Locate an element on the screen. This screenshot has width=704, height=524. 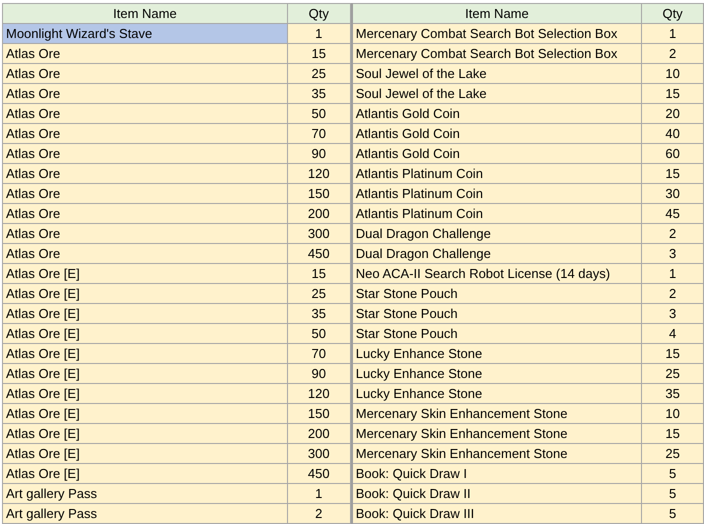
table-cell: Book: Quick Draw I is located at coordinates (497, 474).